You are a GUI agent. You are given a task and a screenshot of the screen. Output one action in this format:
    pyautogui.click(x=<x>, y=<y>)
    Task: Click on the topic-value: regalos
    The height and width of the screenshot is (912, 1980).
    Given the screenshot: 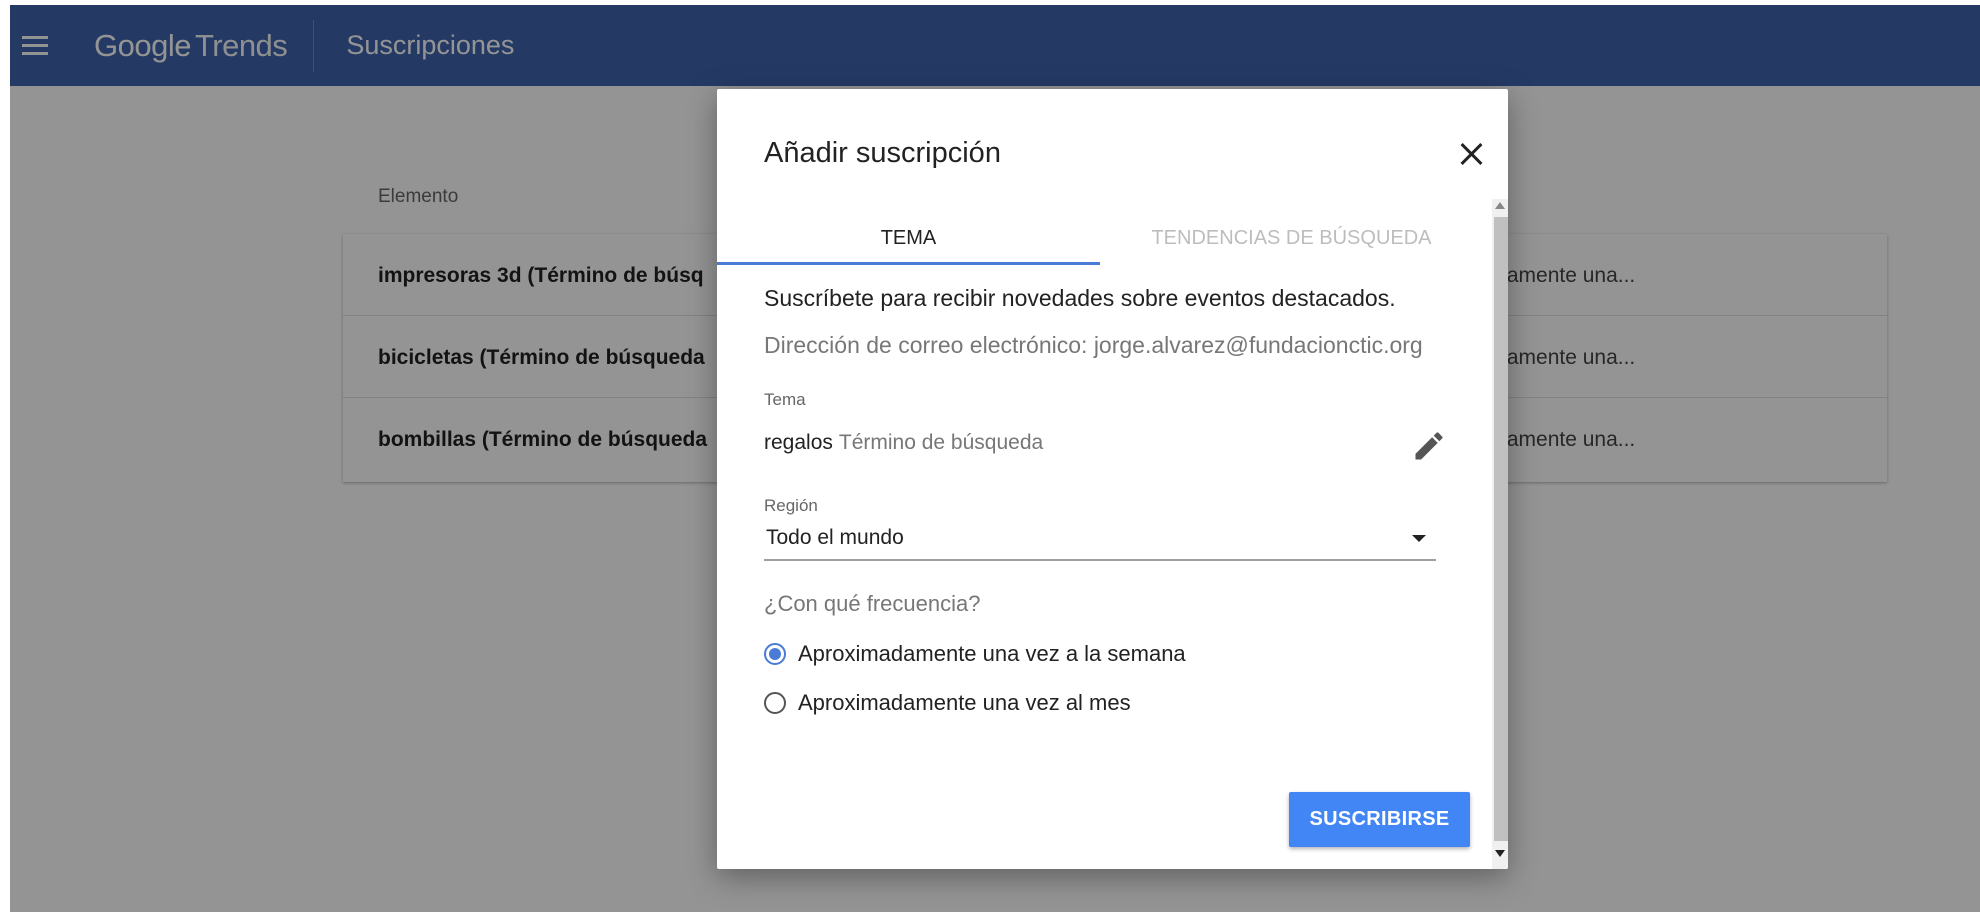 What is the action you would take?
    pyautogui.click(x=798, y=442)
    